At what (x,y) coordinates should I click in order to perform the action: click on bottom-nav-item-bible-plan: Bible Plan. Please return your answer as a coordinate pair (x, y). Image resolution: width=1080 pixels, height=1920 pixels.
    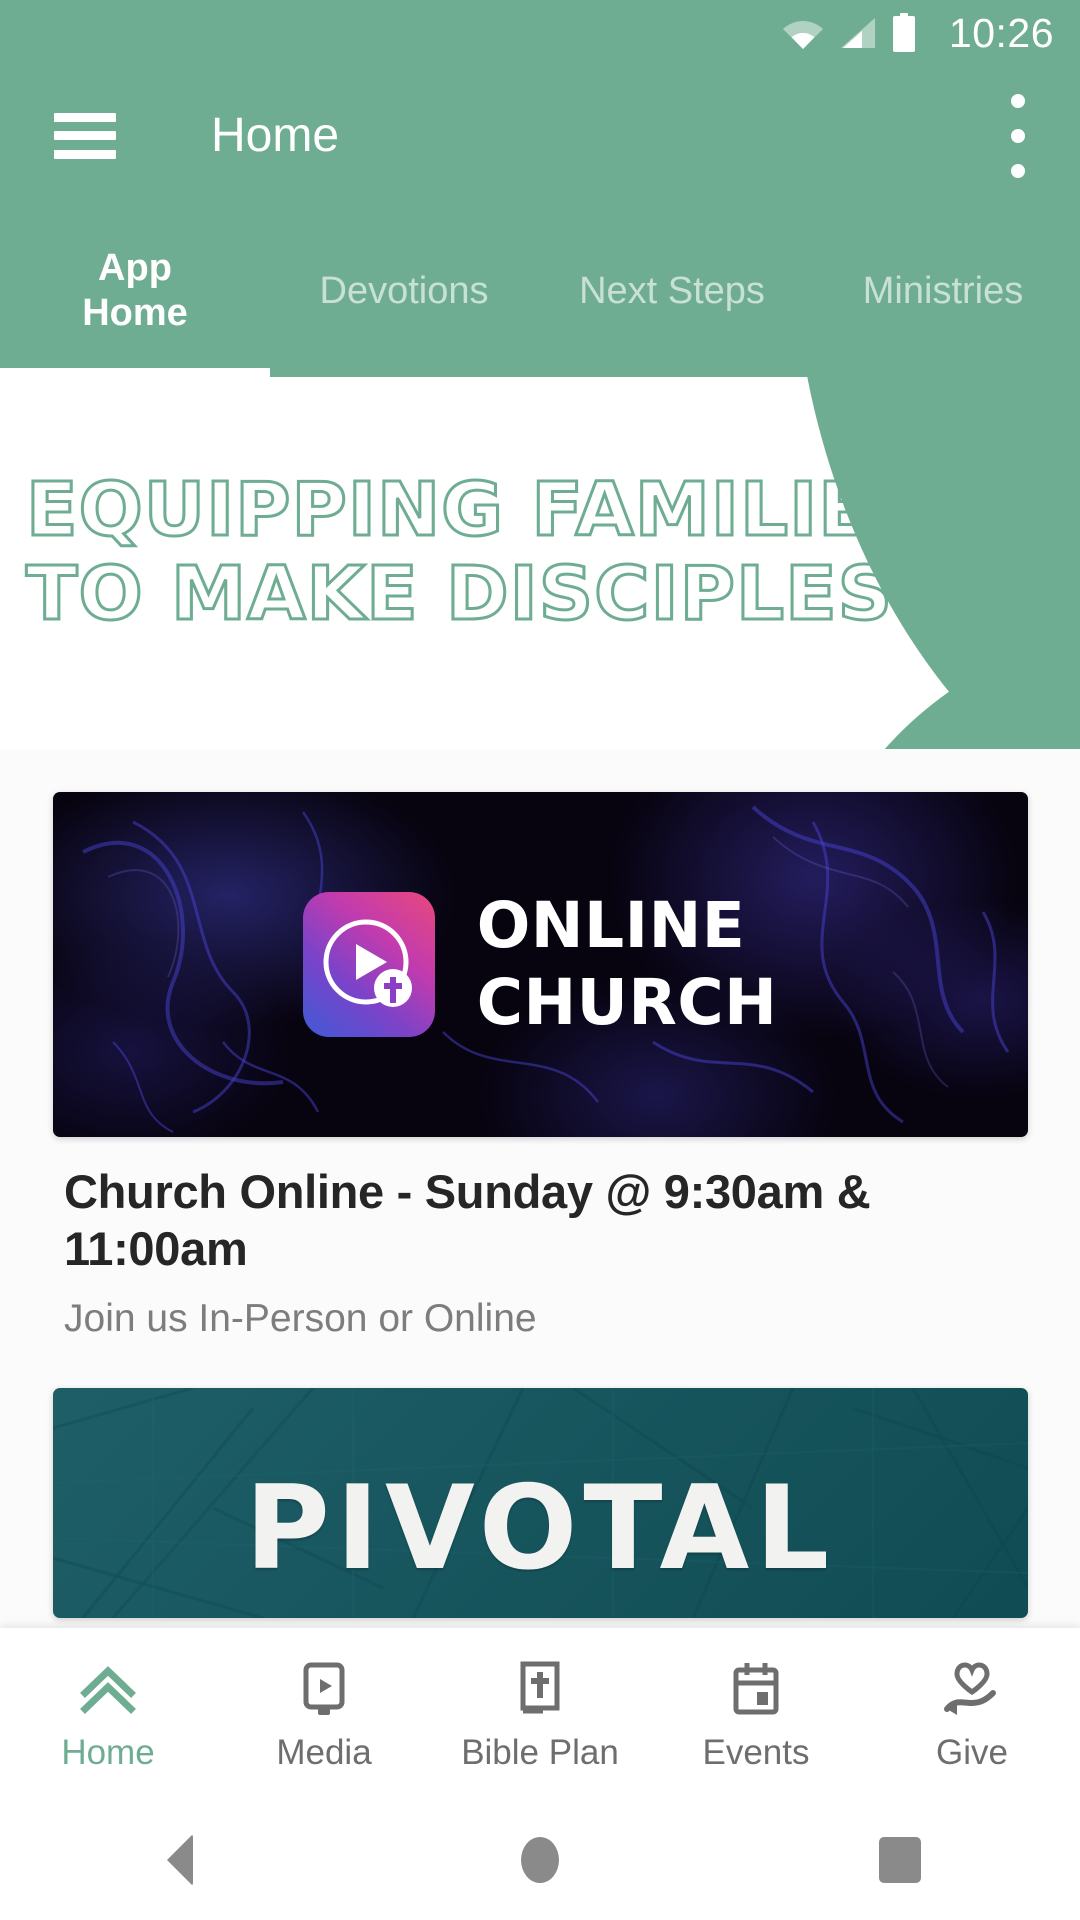
    Looking at the image, I should click on (540, 1714).